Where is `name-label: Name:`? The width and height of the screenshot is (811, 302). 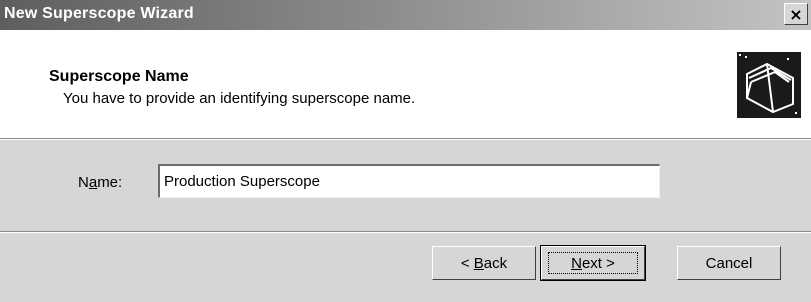 name-label: Name: is located at coordinates (100, 182).